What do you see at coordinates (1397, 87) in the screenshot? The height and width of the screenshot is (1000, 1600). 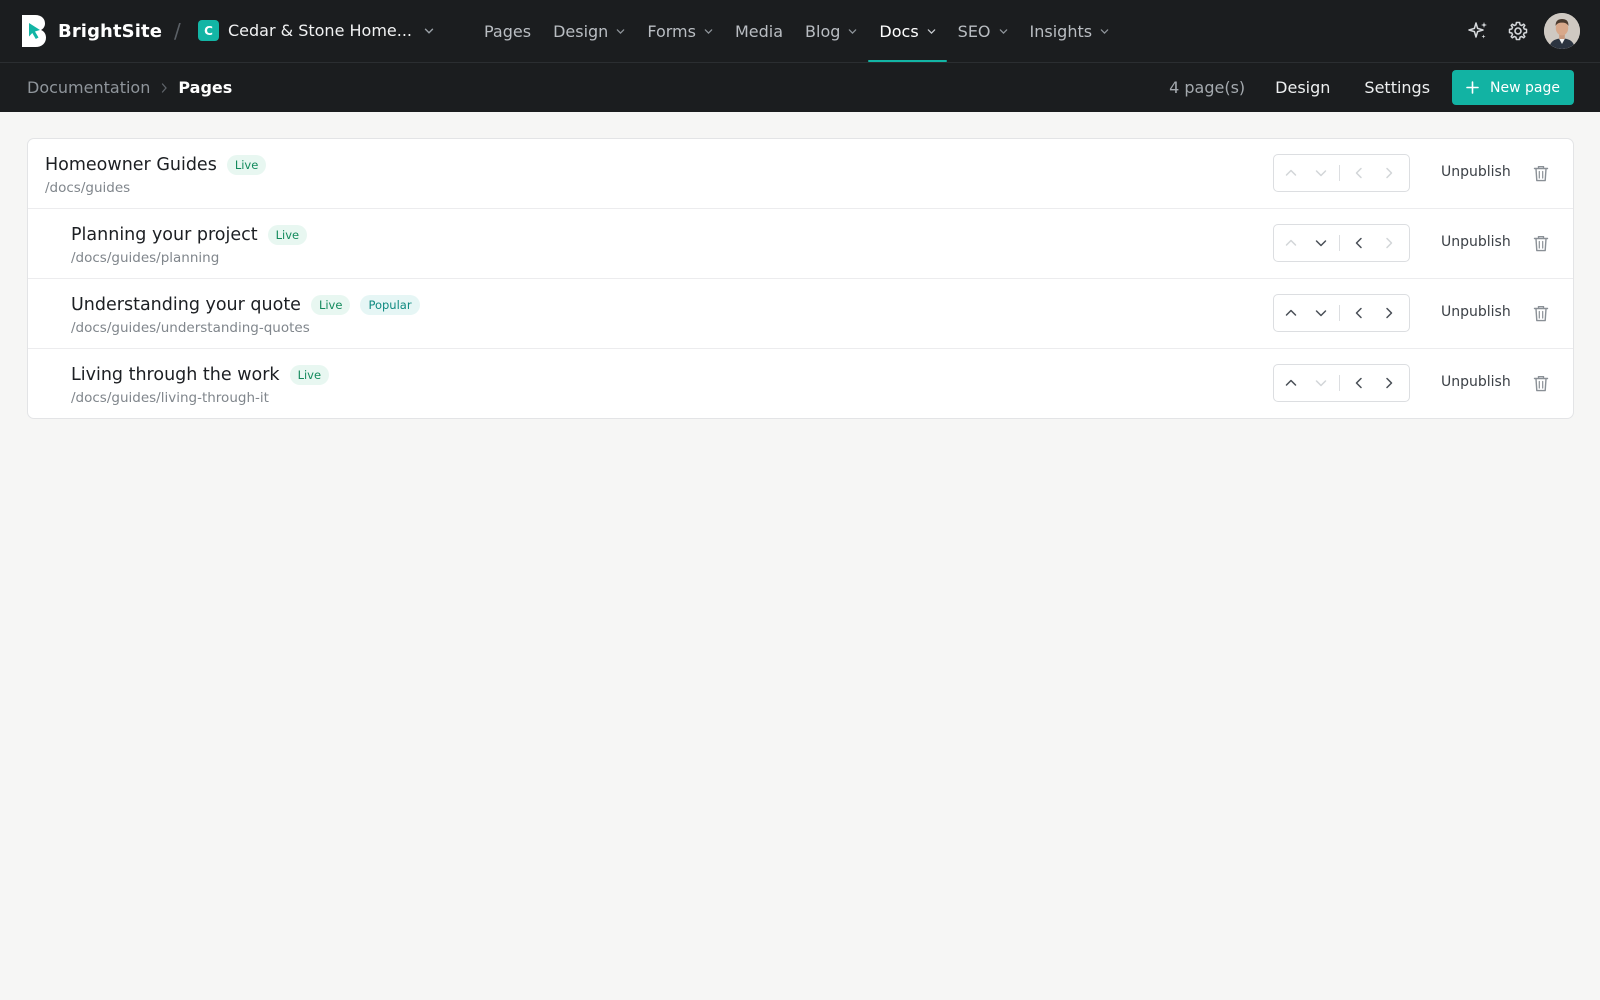 I see `settings-link-button: Settings` at bounding box center [1397, 87].